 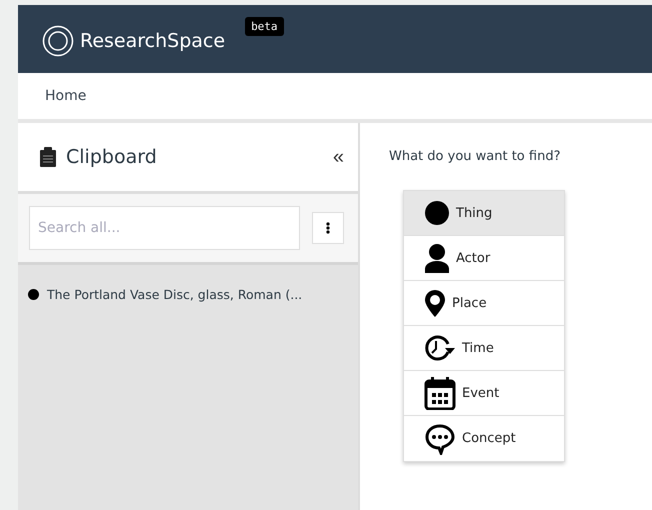 What do you see at coordinates (437, 213) in the screenshot?
I see `circle-icon` at bounding box center [437, 213].